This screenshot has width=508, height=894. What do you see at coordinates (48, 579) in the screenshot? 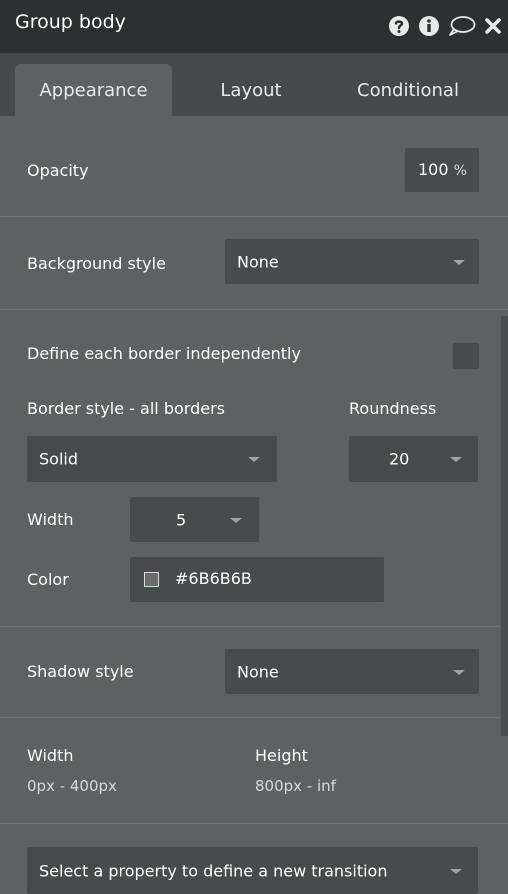
I see `border-color-label: Color` at bounding box center [48, 579].